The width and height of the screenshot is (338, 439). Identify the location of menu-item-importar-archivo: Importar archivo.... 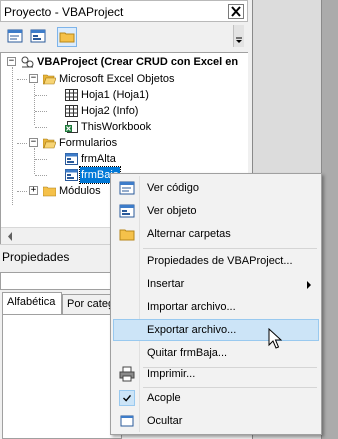
(216, 307).